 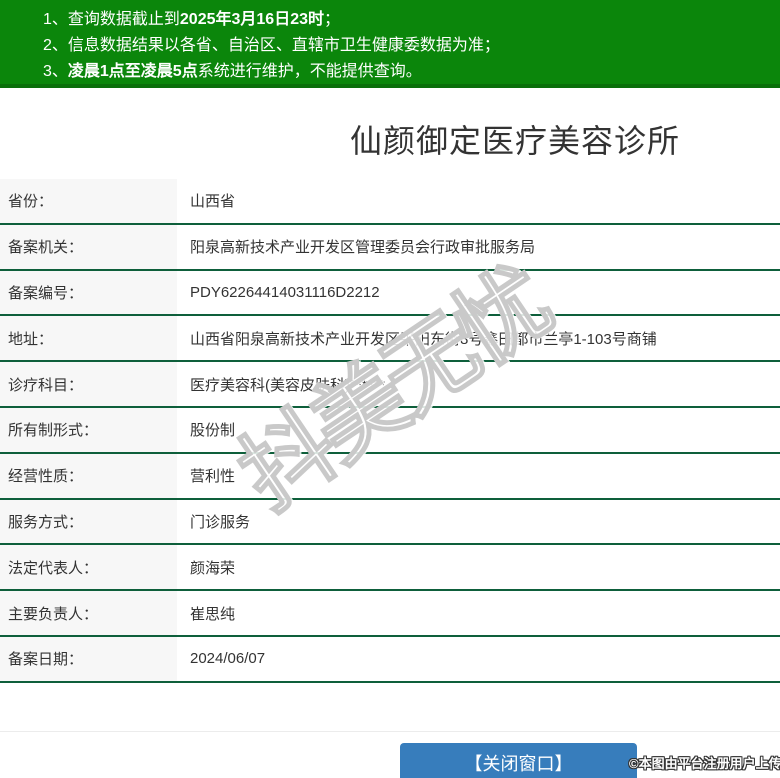 What do you see at coordinates (411, 20) in the screenshot?
I see `notice-line-1: 1、查询数据截止到2025年3月16日23时；` at bounding box center [411, 20].